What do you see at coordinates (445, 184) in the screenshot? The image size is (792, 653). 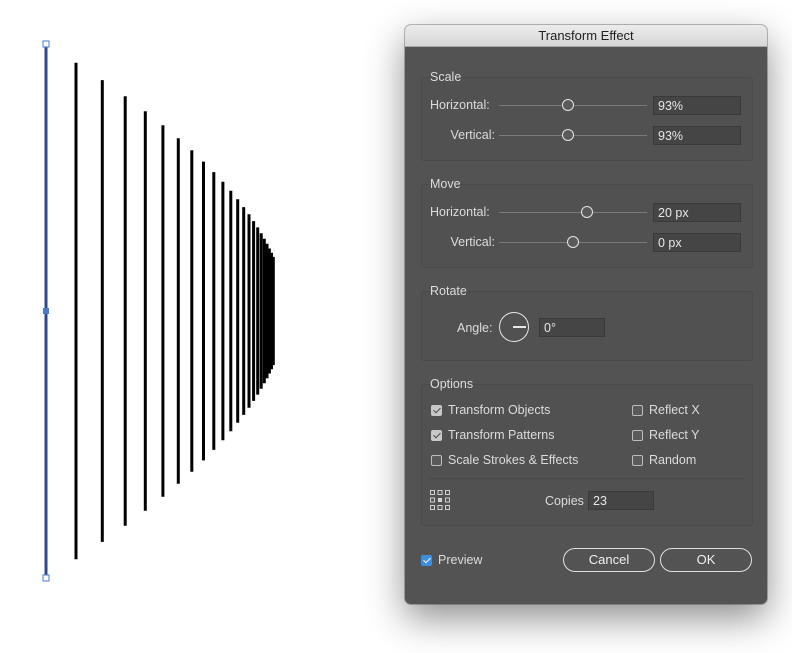 I see `move-title: Move` at bounding box center [445, 184].